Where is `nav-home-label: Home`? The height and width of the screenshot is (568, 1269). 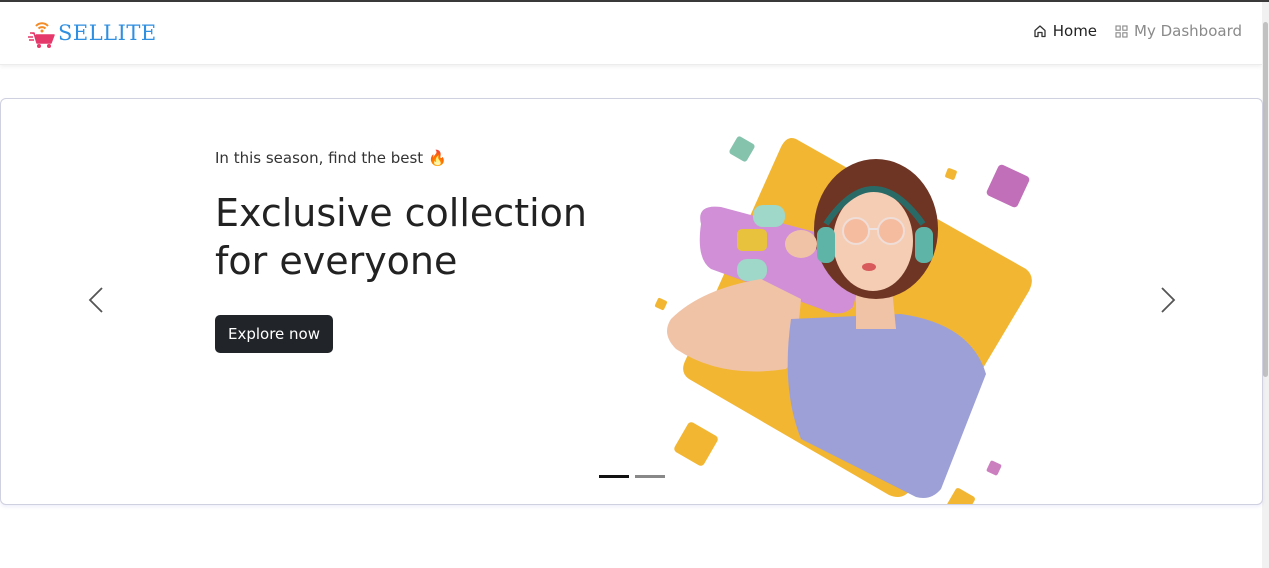
nav-home-label: Home is located at coordinates (1075, 31).